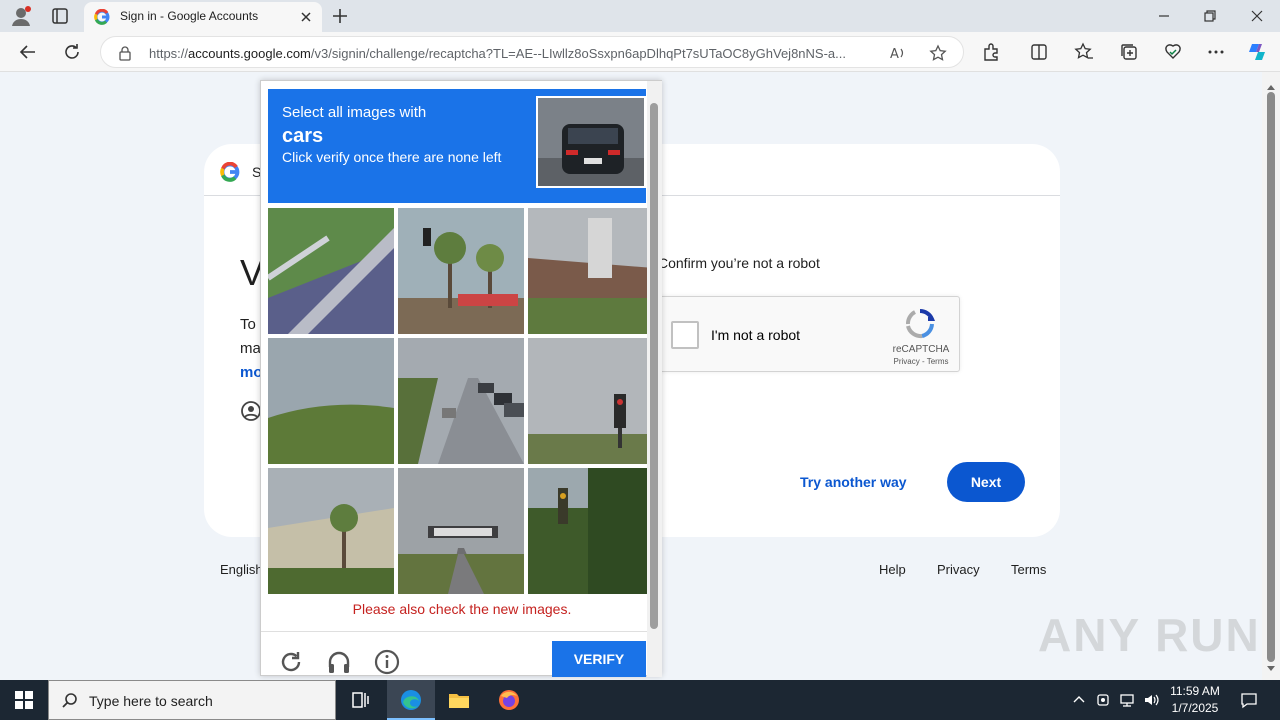  What do you see at coordinates (387, 662) in the screenshot?
I see `info-icon` at bounding box center [387, 662].